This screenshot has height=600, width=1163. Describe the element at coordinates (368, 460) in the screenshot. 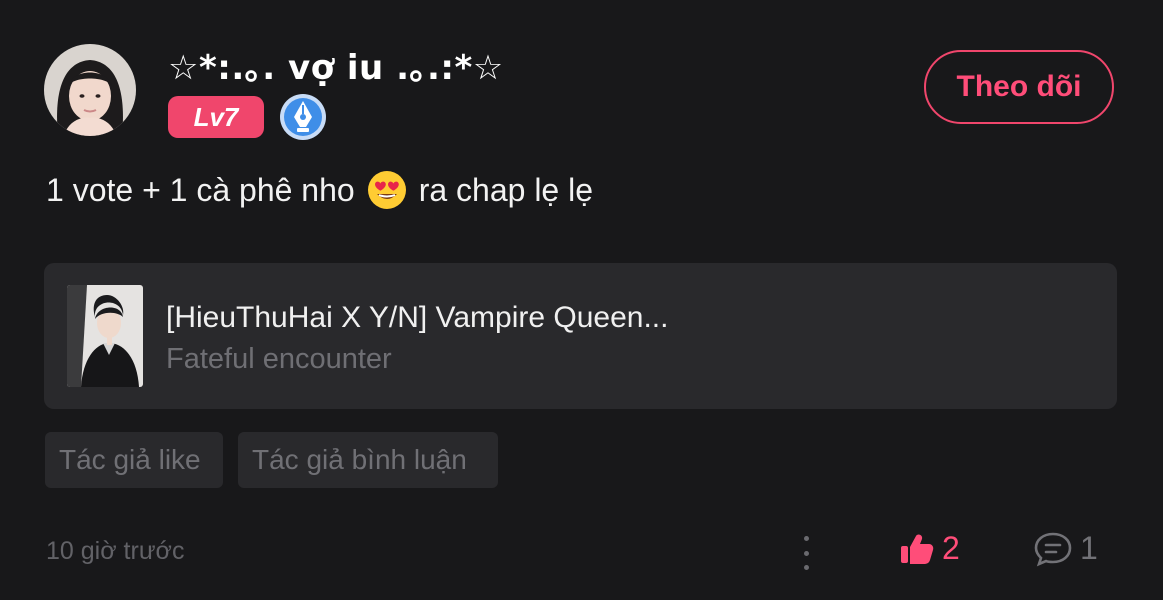

I see `tag-author-comment: Tác giả bình luận` at that location.